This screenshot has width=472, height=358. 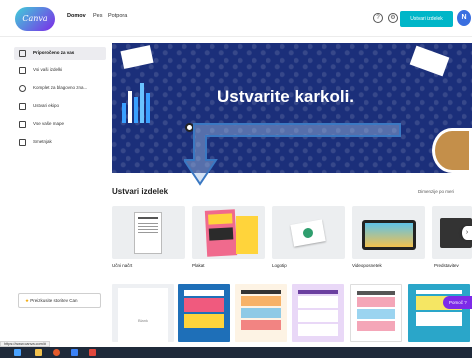 I want to click on poster-preview, so click(x=221, y=233).